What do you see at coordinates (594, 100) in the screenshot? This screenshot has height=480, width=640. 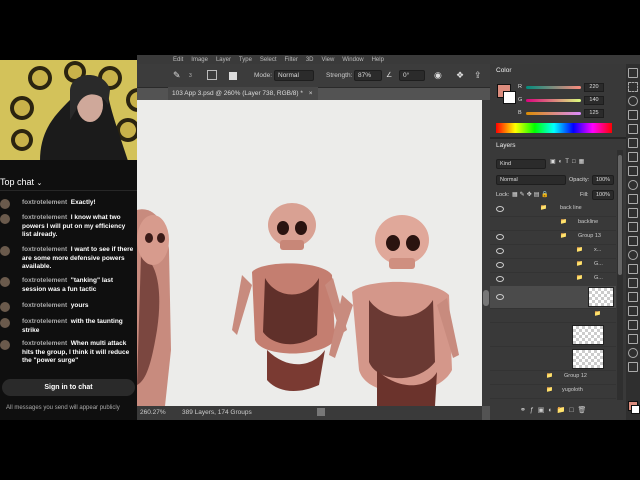 I see `green-value: 140` at bounding box center [594, 100].